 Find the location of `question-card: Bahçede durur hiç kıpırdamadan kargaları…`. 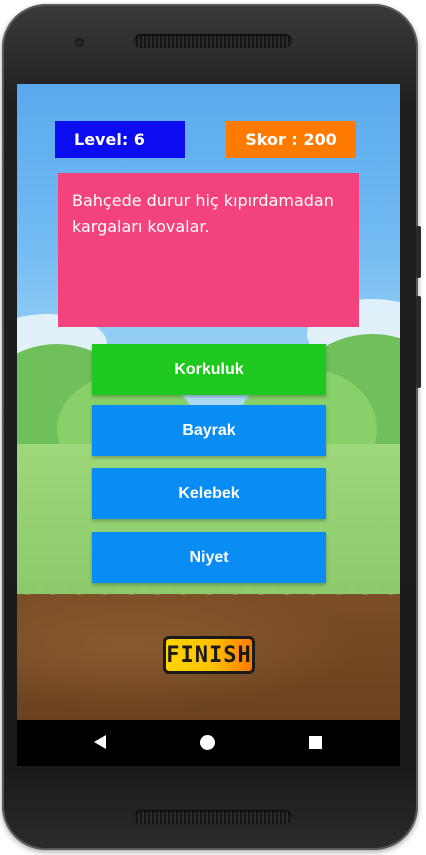

question-card: Bahçede durur hiç kıpırdamadan kargaları… is located at coordinates (208, 250).